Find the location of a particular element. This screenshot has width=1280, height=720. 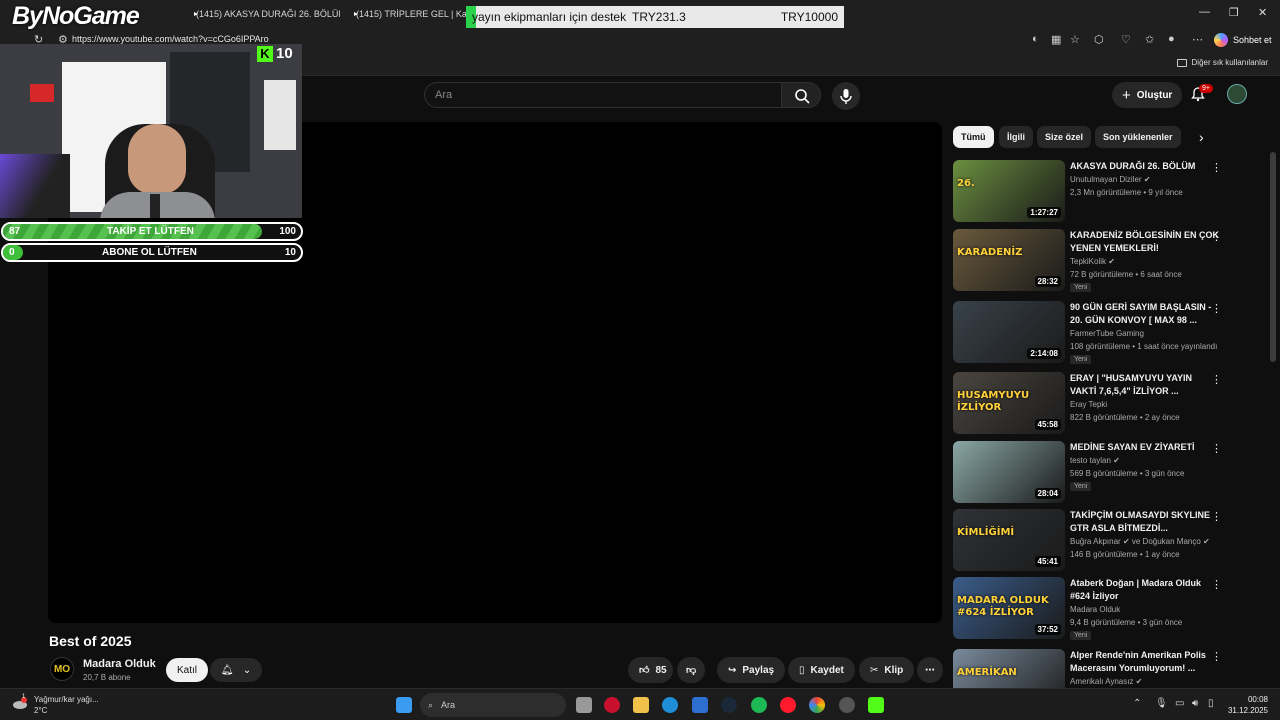

edge-icon is located at coordinates (670, 705).